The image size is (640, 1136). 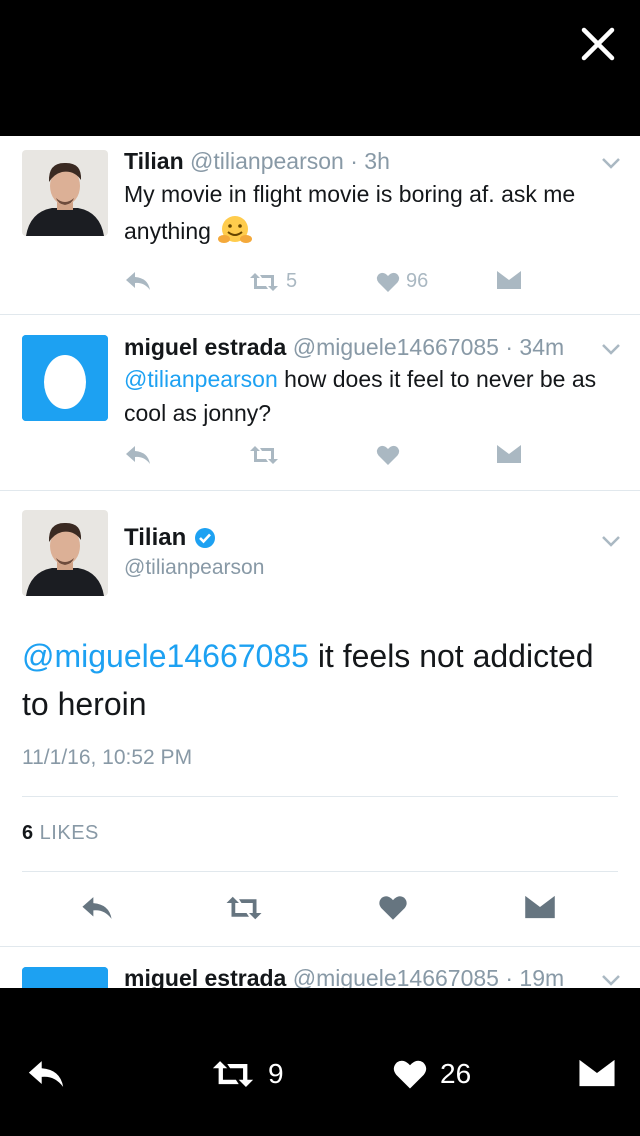 I want to click on tweet-timestamp: 11/1/16, 10:52 PM, so click(x=107, y=758).